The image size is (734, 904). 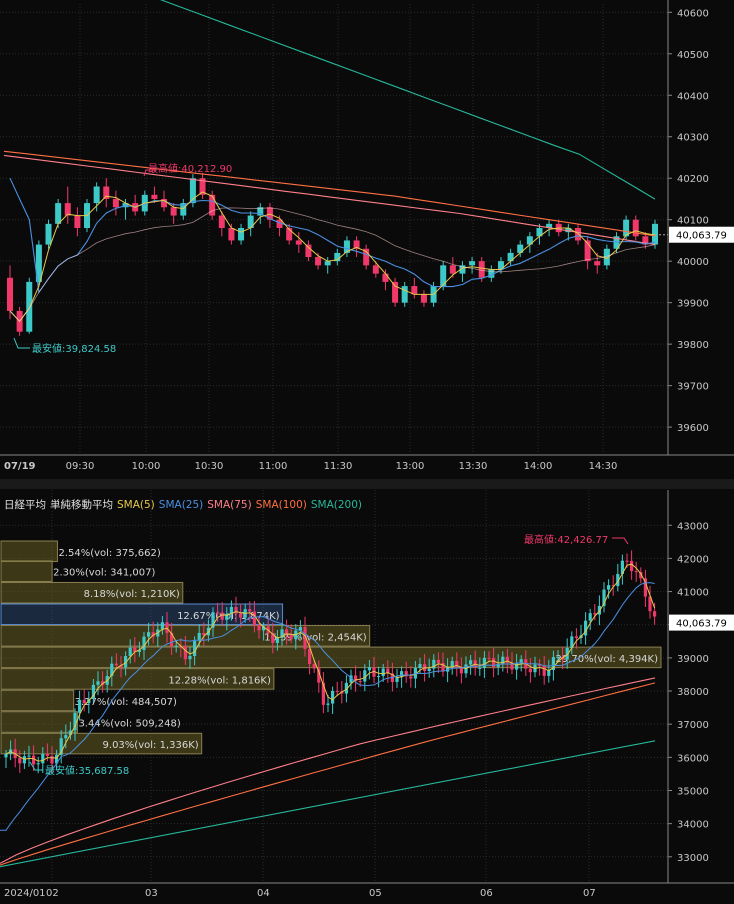 What do you see at coordinates (693, 345) in the screenshot?
I see `y-tick-label: 39800` at bounding box center [693, 345].